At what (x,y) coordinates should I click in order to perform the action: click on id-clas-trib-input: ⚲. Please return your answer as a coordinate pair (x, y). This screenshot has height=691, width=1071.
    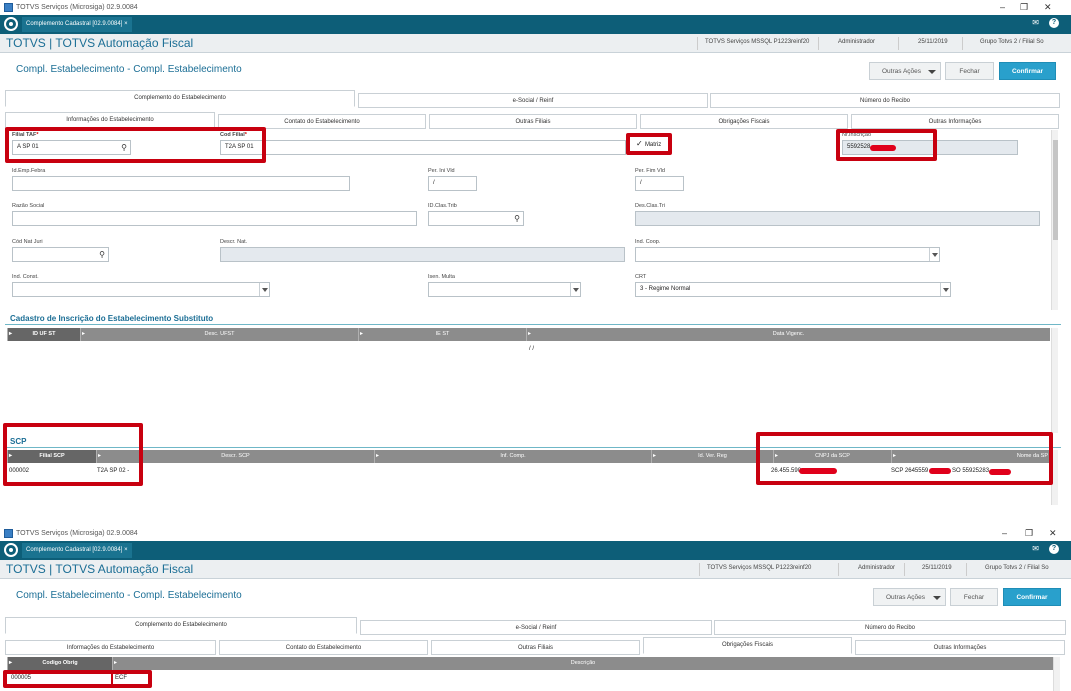
    Looking at the image, I should click on (476, 218).